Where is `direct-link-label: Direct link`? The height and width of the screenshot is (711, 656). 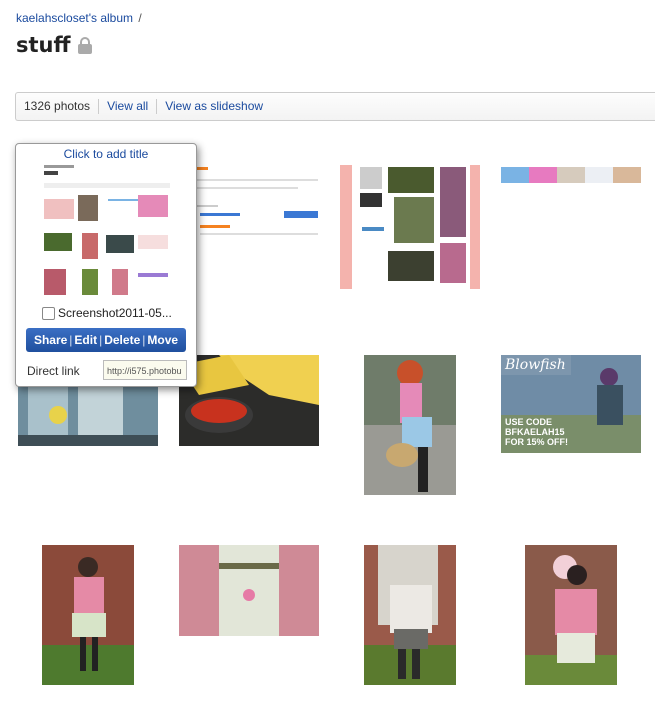 direct-link-label: Direct link is located at coordinates (53, 371).